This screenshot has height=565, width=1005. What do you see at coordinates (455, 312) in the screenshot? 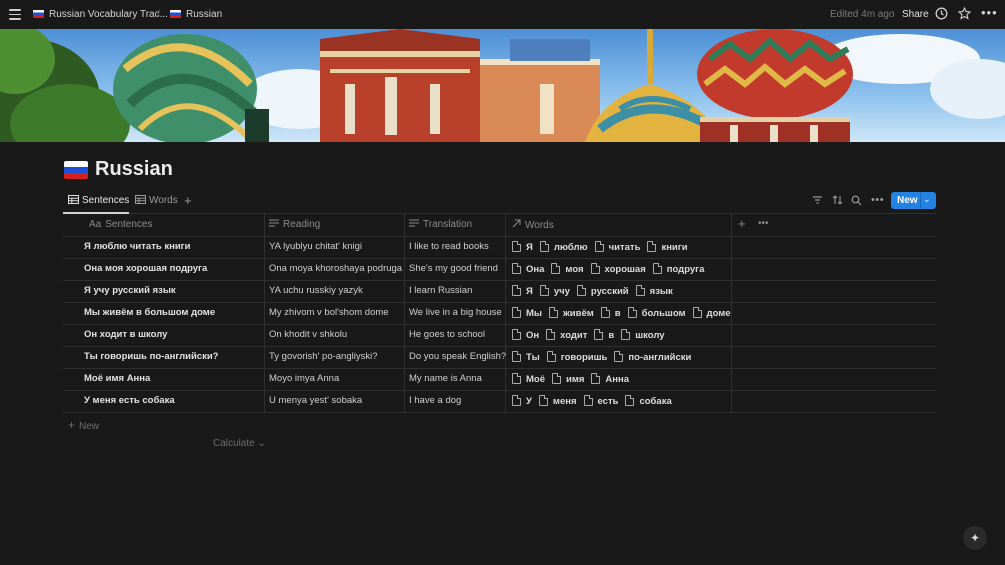
I see `translation-cell: We live in a big house` at bounding box center [455, 312].